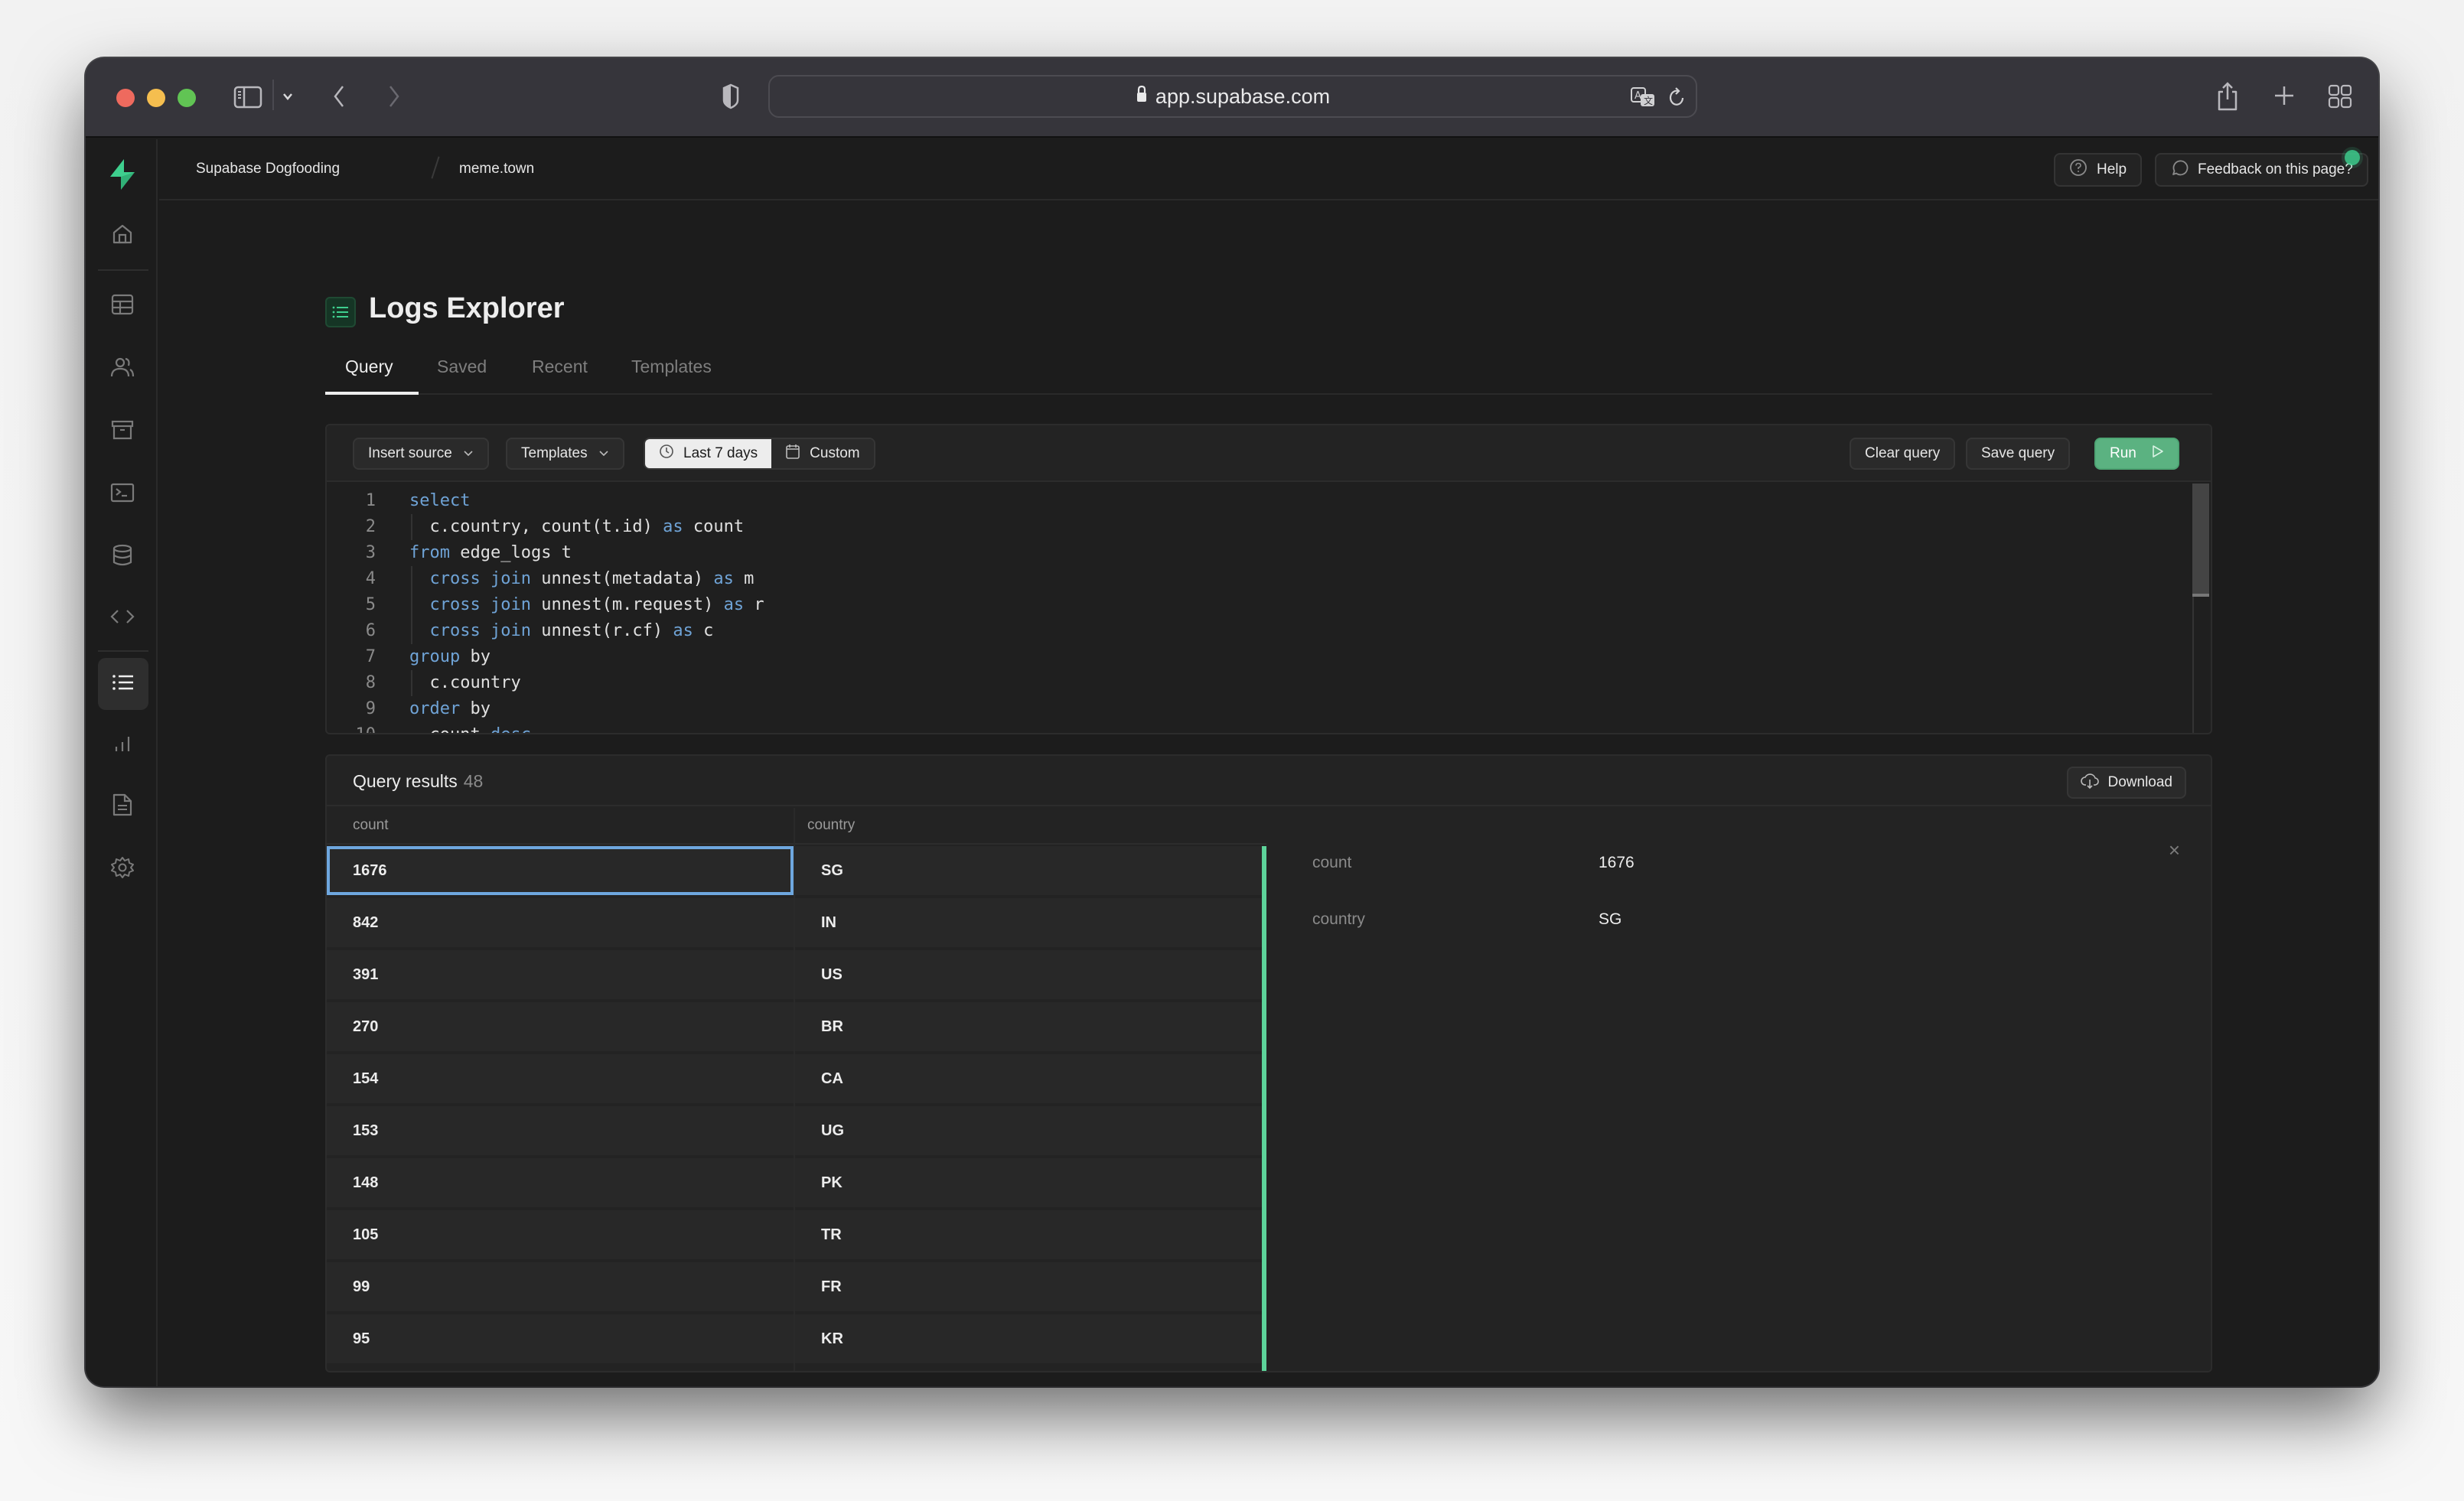 The height and width of the screenshot is (1501, 2464). I want to click on cell-country: UG, so click(1028, 1130).